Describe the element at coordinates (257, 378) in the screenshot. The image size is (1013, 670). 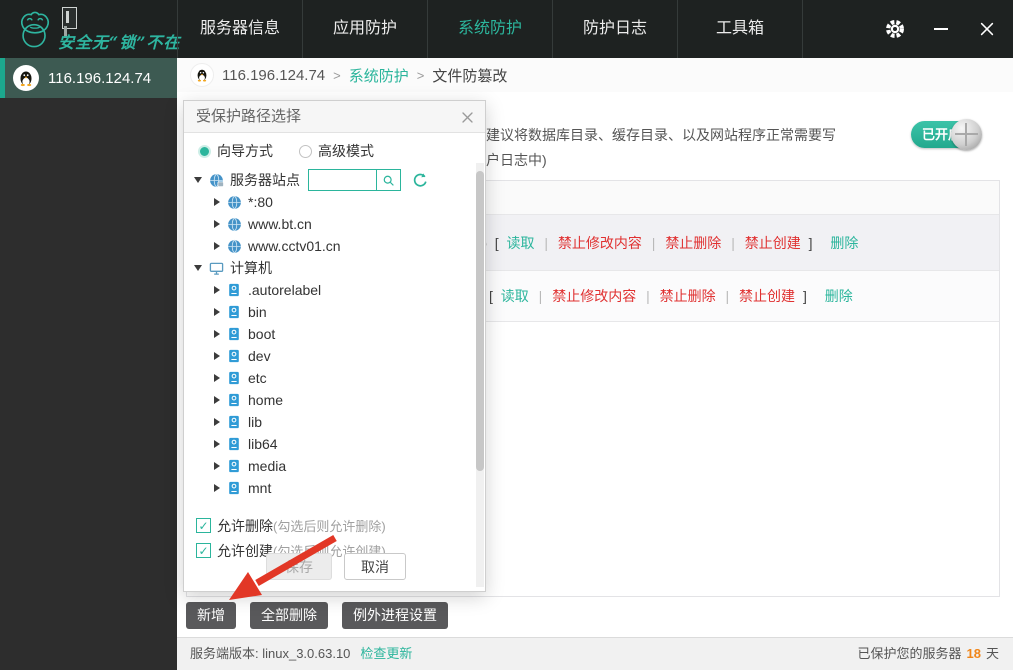
I see `tree-item-label: etc` at that location.